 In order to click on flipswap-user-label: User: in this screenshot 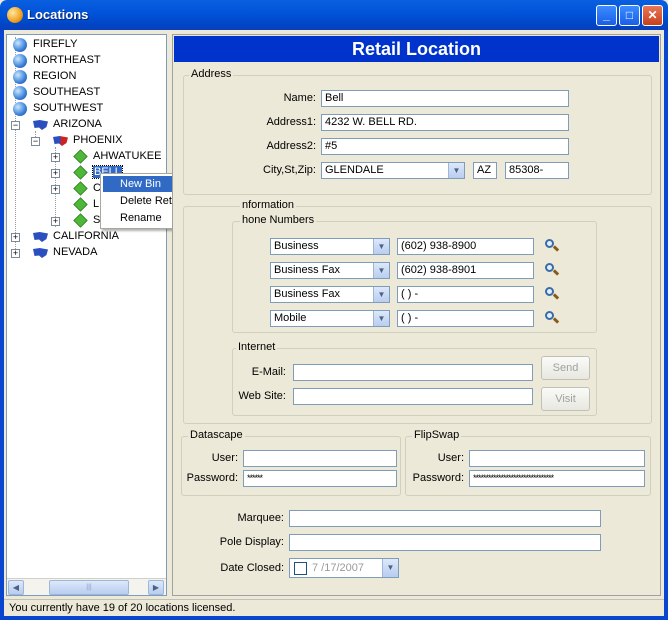, I will do `click(450, 458)`.